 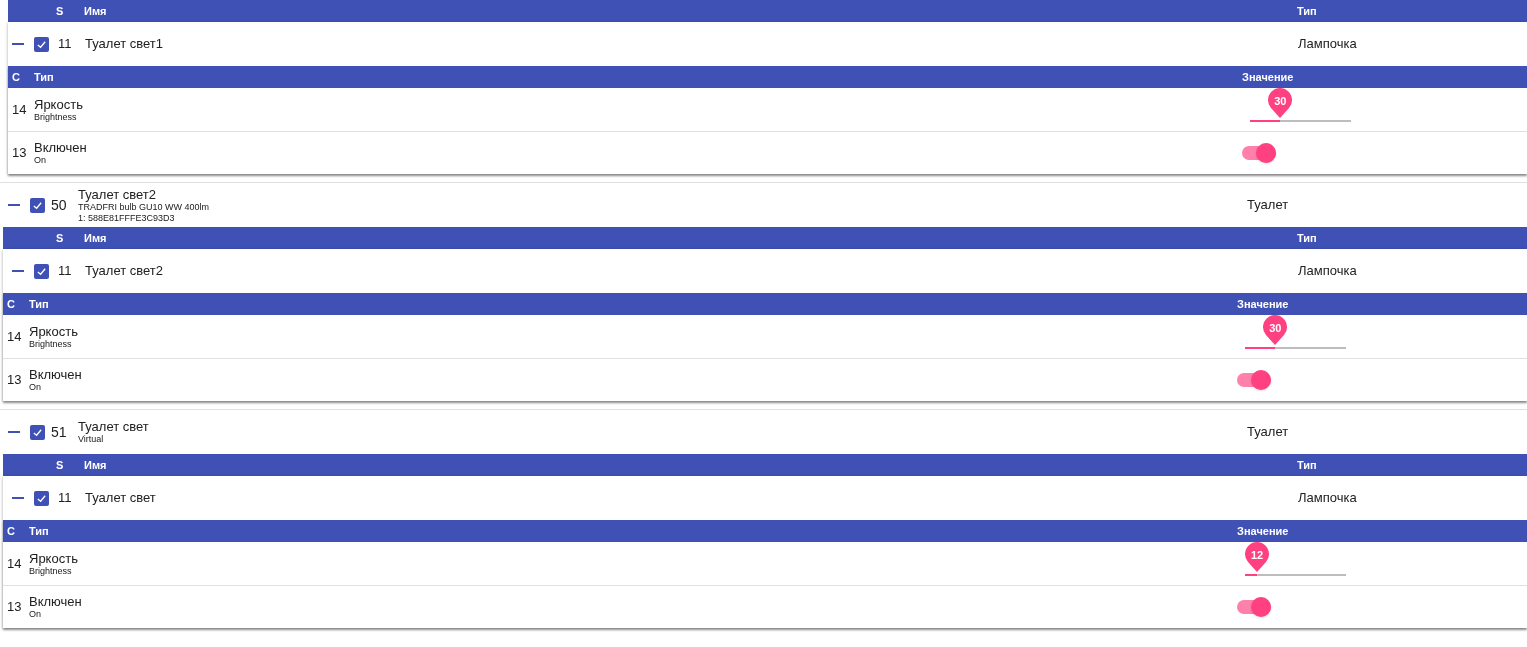 I want to click on device-subtitle: TRADFRI bulb GU10 WW 400lm, so click(x=144, y=207).